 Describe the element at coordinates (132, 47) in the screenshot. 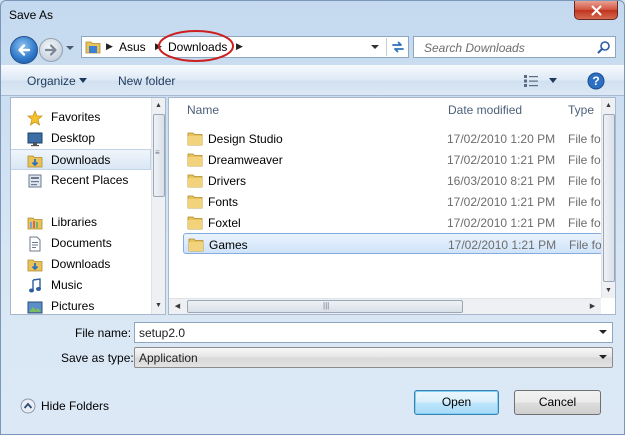

I see `breadcrumb-asus: Asus` at that location.